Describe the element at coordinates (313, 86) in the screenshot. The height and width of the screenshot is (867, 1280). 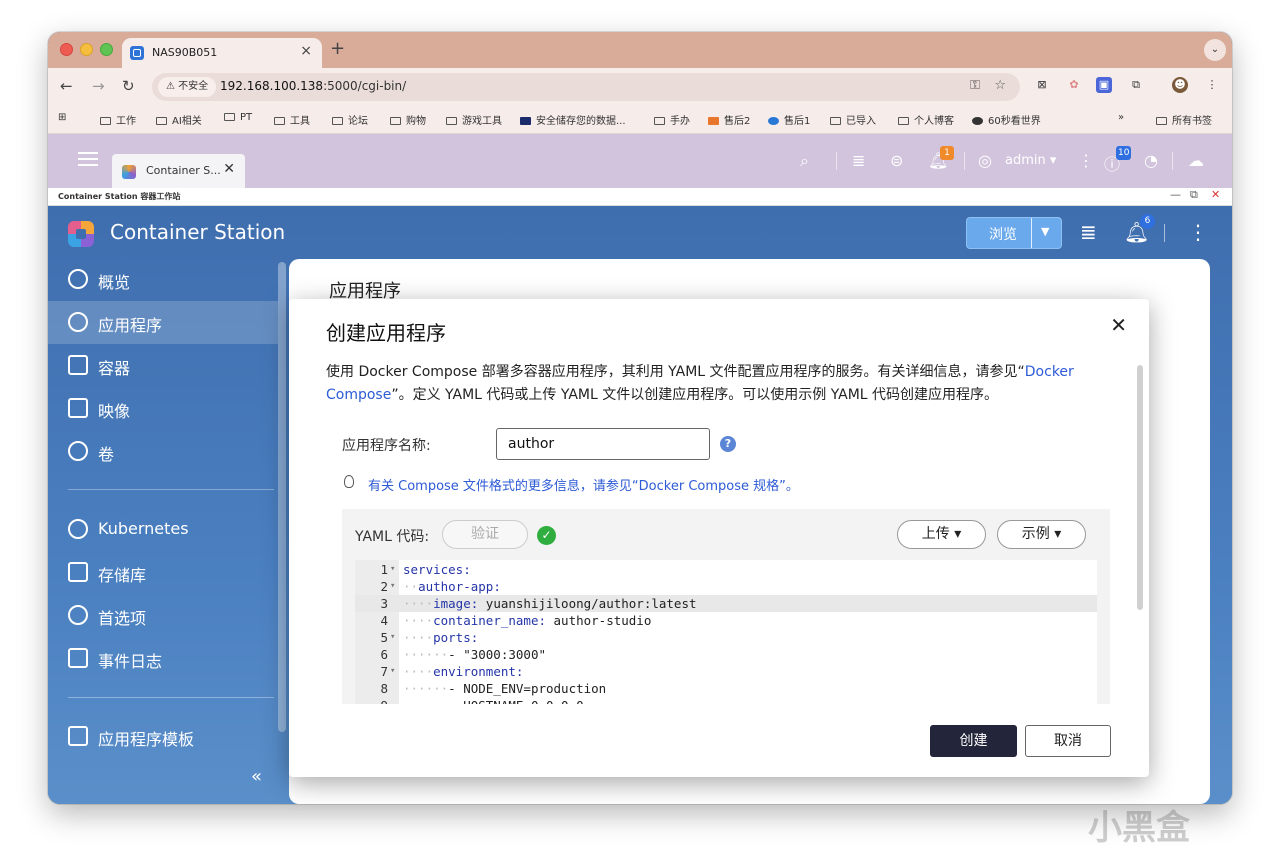
I see `url-text: 192.168.100.138:5000/cgi-bin/` at that location.